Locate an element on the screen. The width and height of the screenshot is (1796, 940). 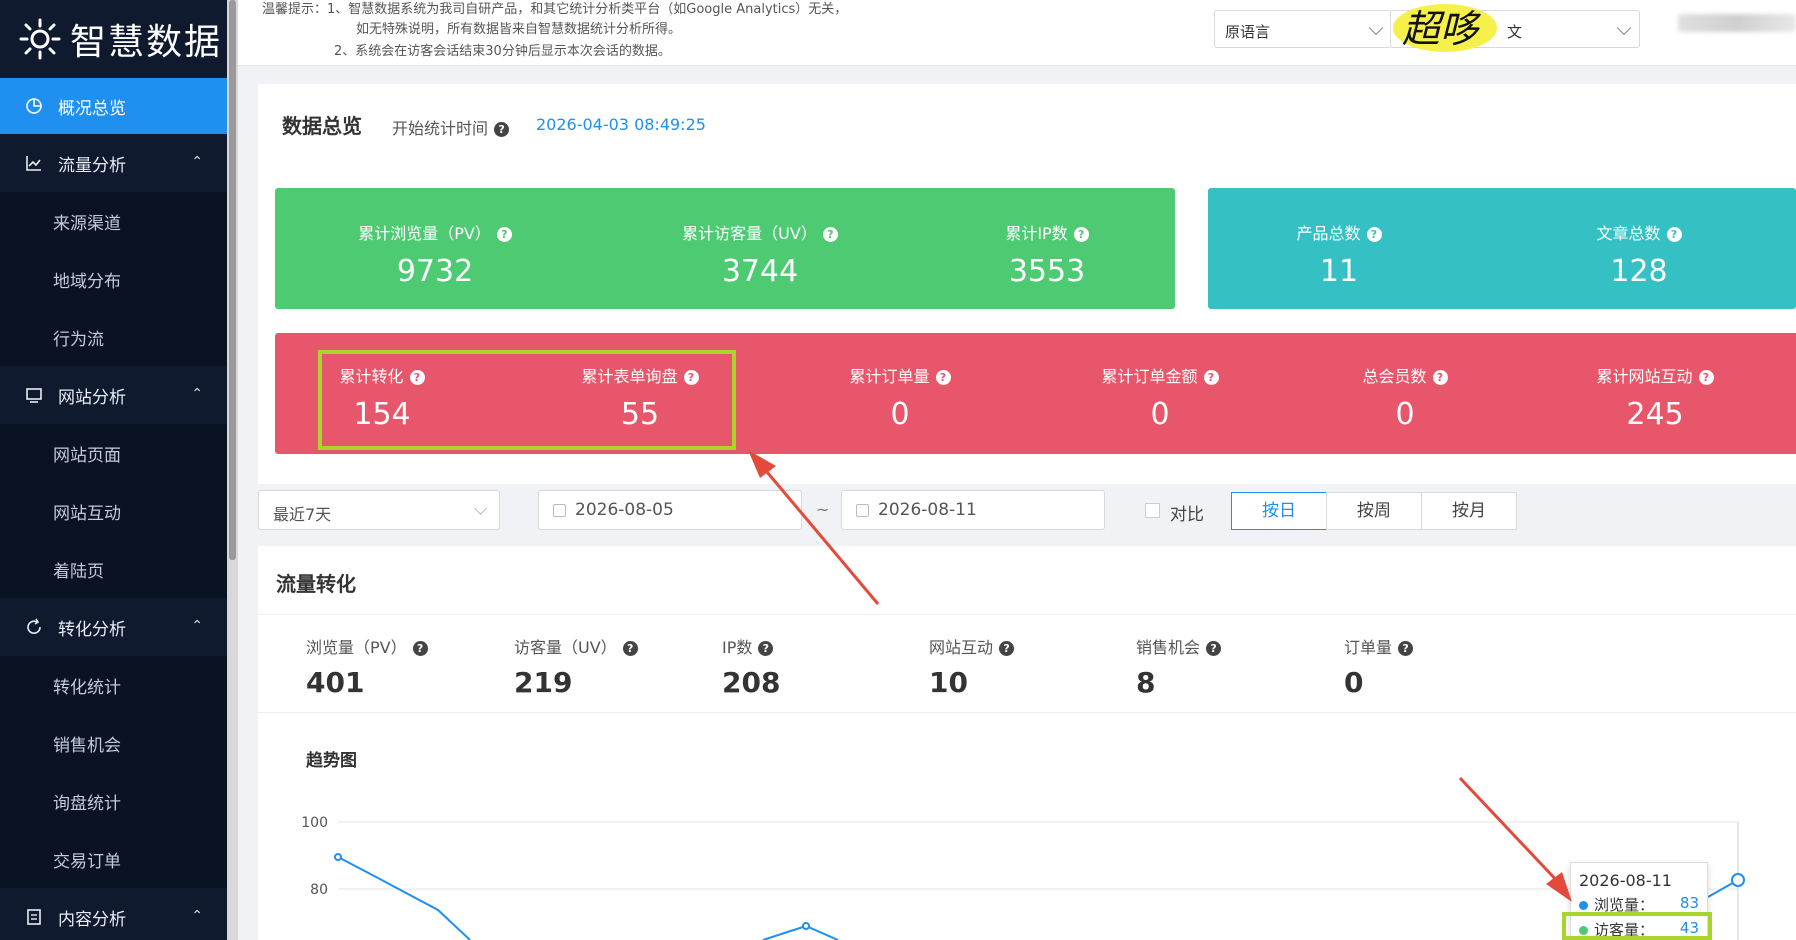
date-range-value: 最近7天 is located at coordinates (302, 514).